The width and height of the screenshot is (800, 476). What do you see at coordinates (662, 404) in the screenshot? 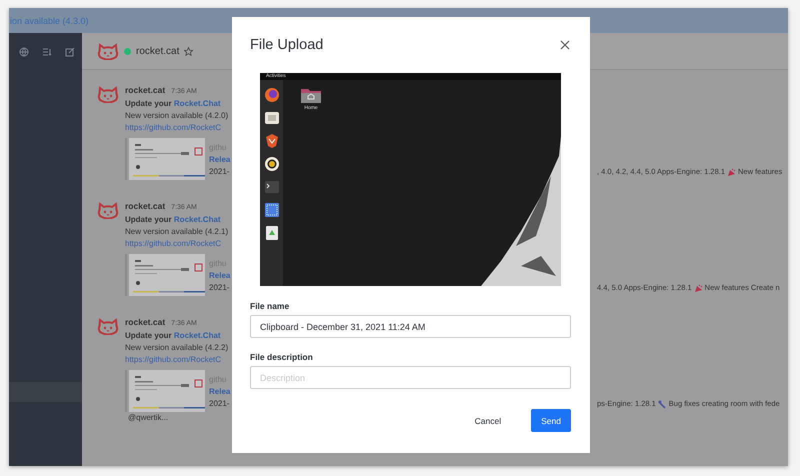
I see `wrench-icon` at bounding box center [662, 404].